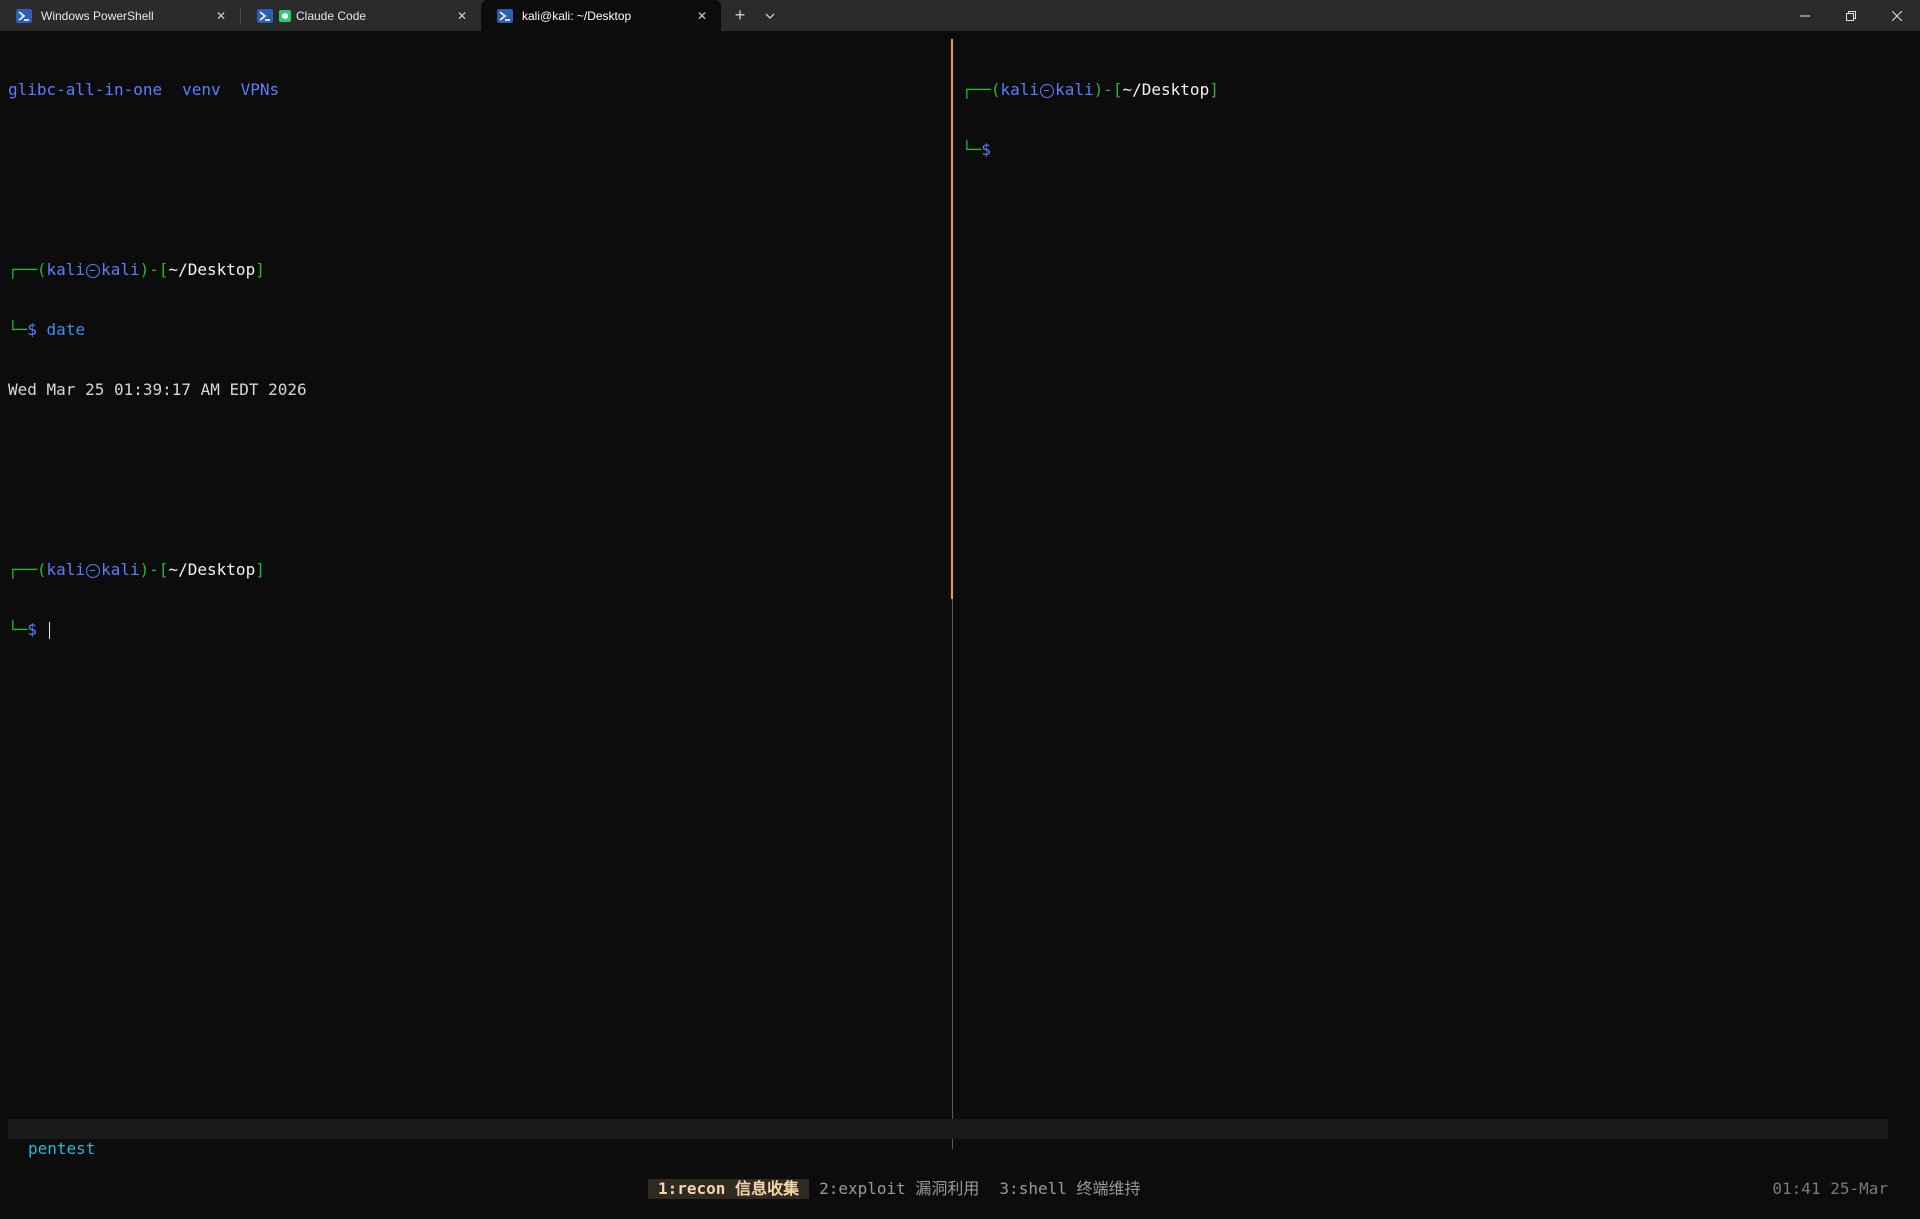 This screenshot has height=1219, width=1920. I want to click on status-clock: 01:41 25-Mar, so click(1830, 1188).